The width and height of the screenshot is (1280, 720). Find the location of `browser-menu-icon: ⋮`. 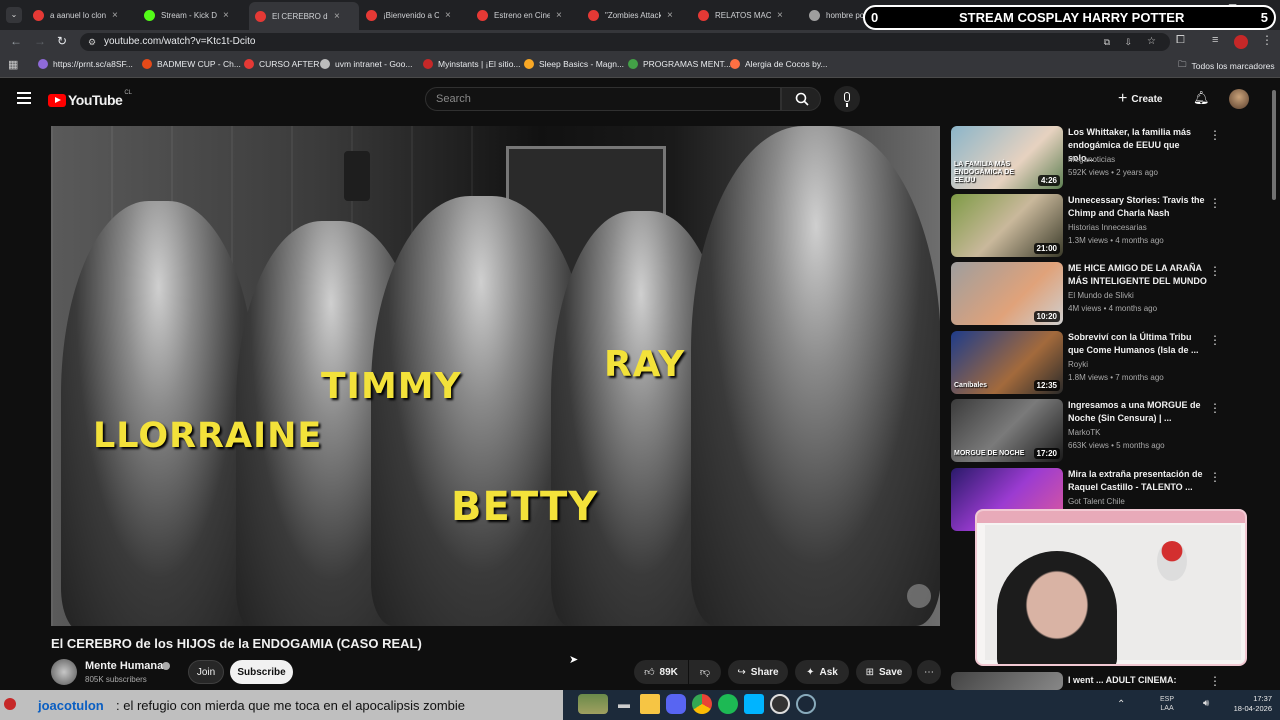

browser-menu-icon: ⋮ is located at coordinates (1267, 40).